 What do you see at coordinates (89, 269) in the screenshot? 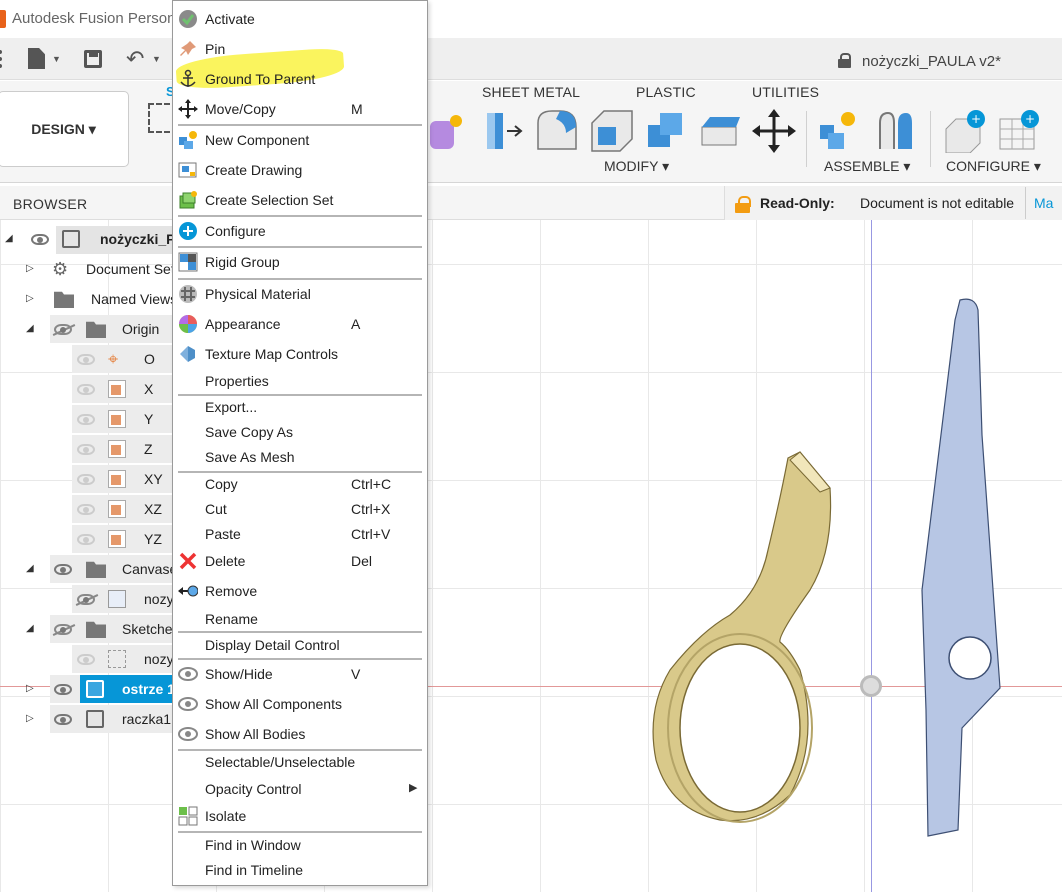
I see `tree-item-document-settings: ▷ ⚙ Document Settings` at bounding box center [89, 269].